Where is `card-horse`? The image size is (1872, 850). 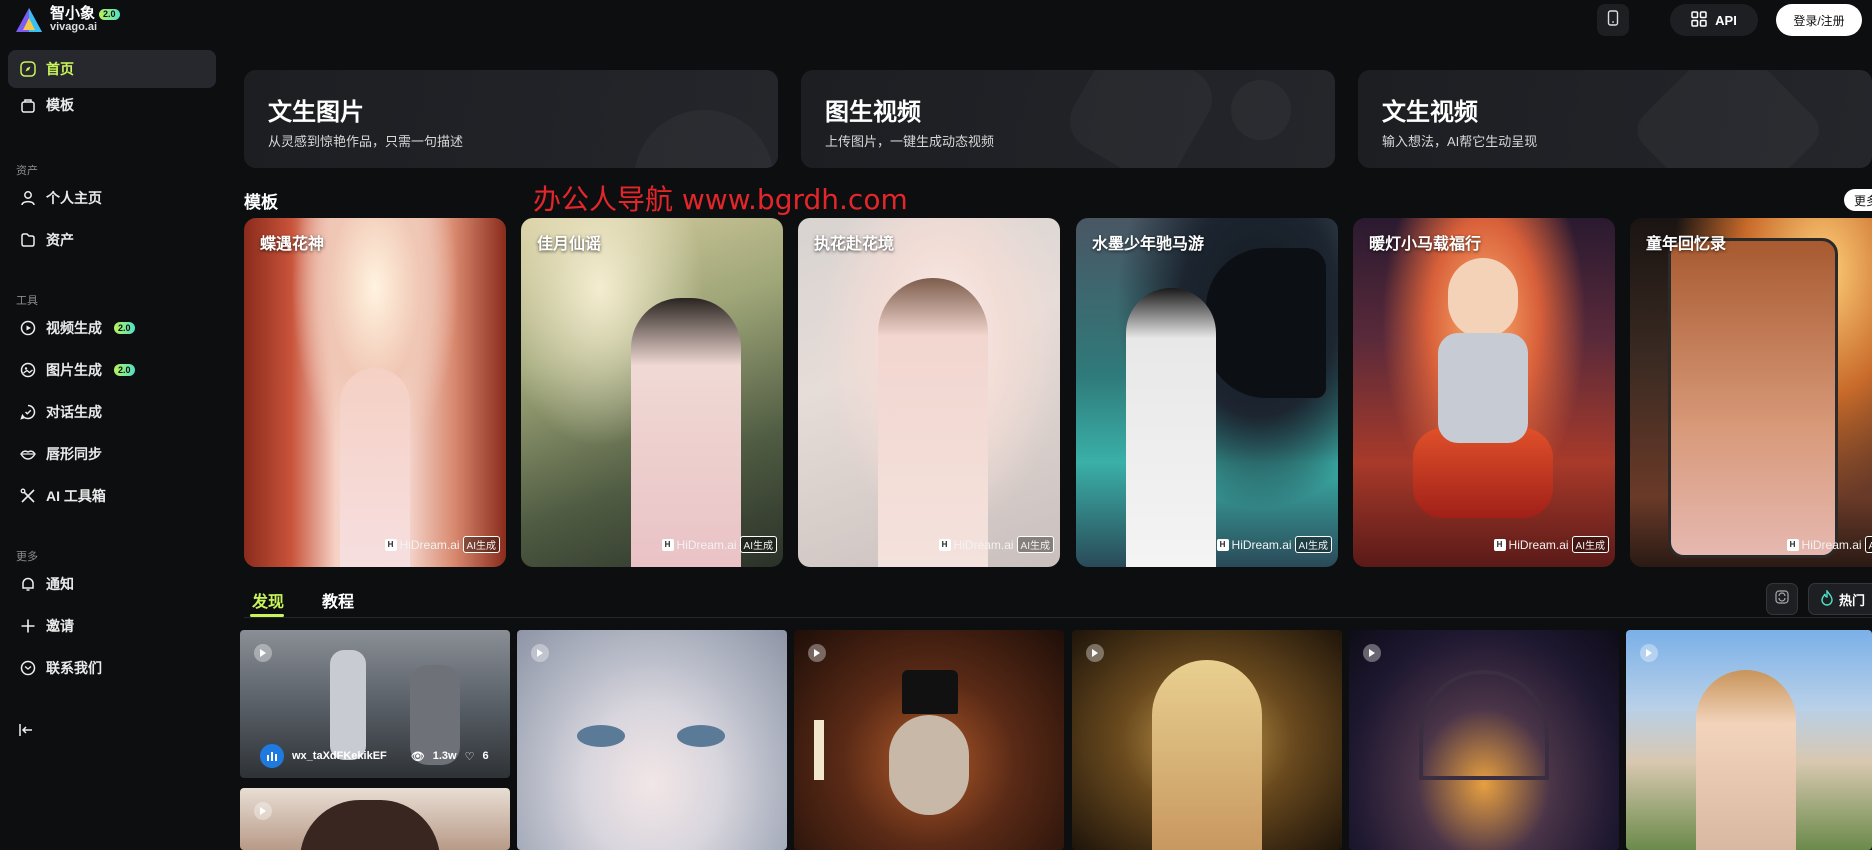 card-horse is located at coordinates (1266, 323).